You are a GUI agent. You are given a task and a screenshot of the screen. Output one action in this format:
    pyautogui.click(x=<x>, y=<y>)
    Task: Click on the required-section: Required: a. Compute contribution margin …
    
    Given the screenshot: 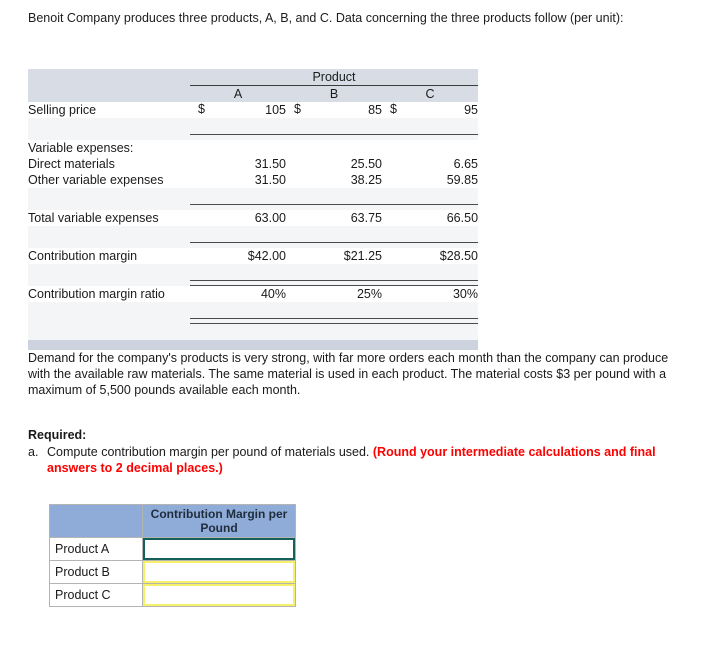 What is the action you would take?
    pyautogui.click(x=352, y=451)
    